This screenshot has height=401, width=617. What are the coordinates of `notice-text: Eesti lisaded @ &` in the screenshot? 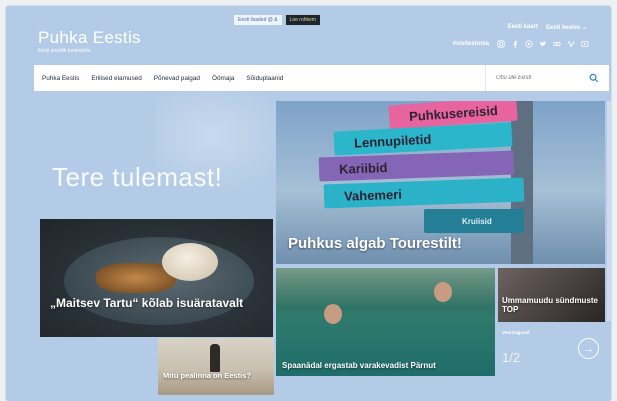 It's located at (258, 20).